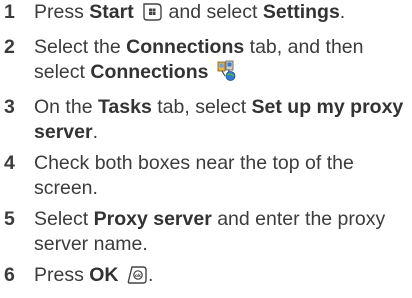  Describe the element at coordinates (301, 12) in the screenshot. I see `step-keyword: Settings` at that location.